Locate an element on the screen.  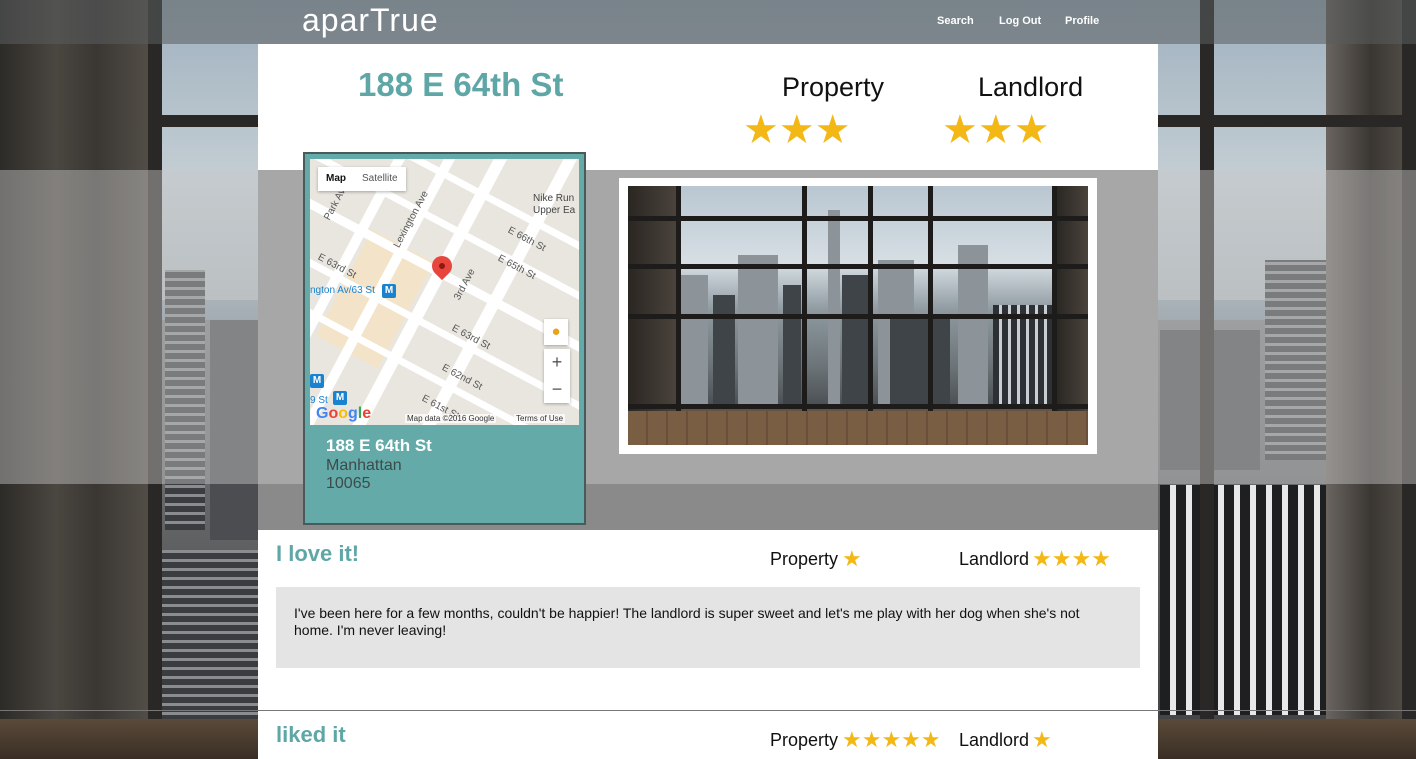
map-type-toggle: Map Satellite is located at coordinates (362, 179).